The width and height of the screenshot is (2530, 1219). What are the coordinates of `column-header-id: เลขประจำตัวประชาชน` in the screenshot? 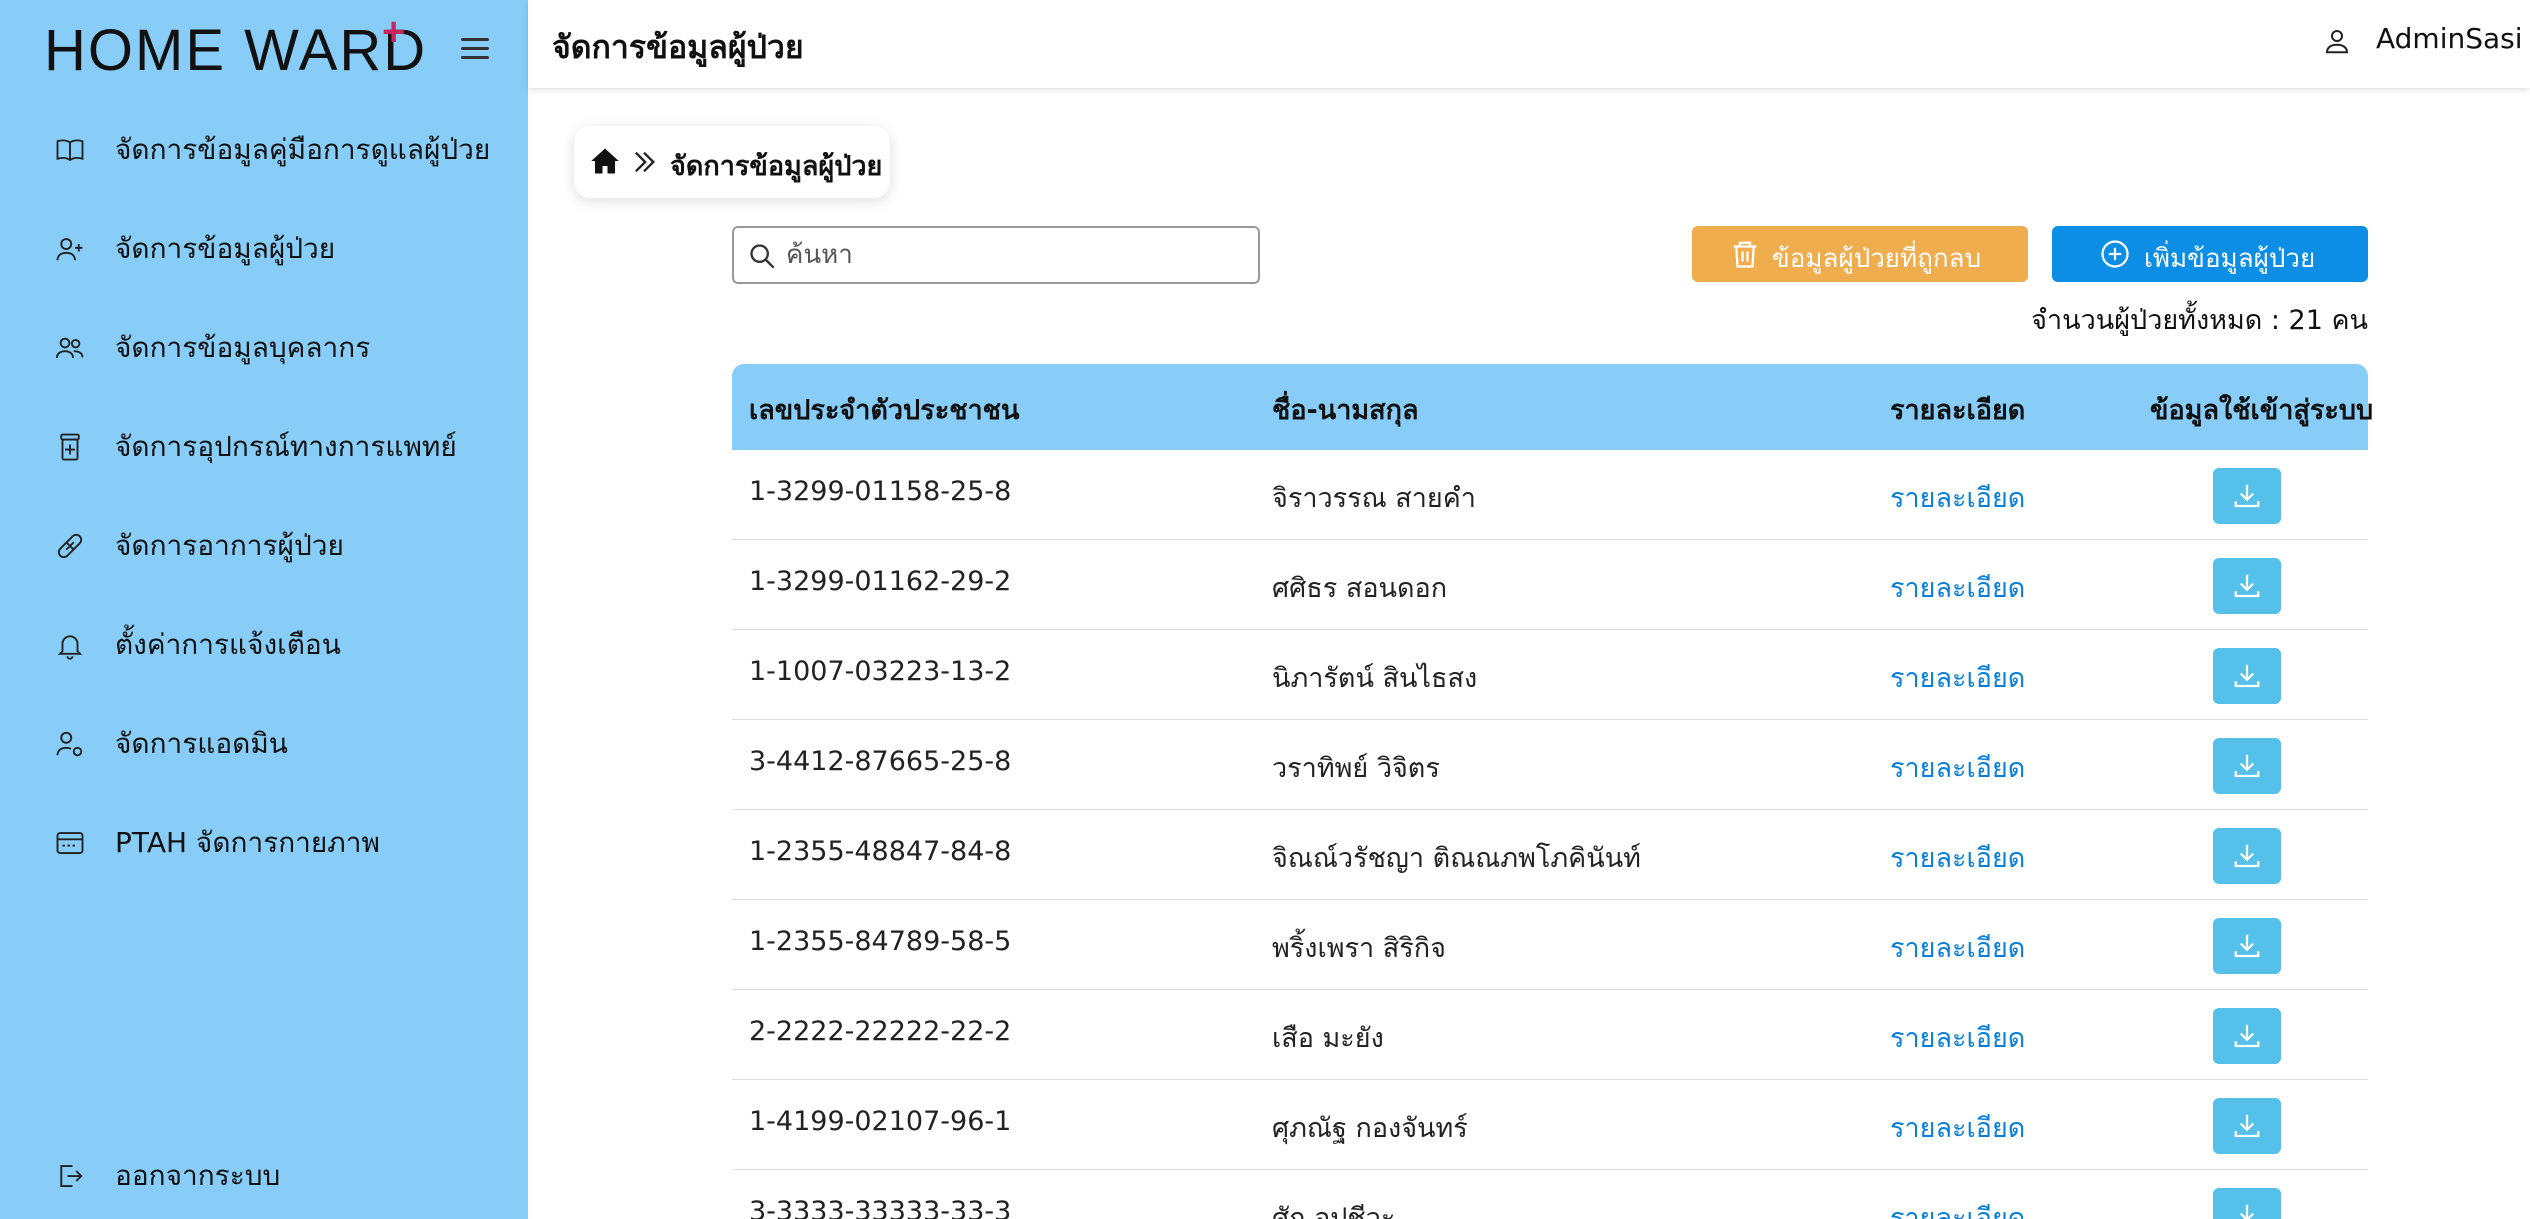 It's located at (884, 410).